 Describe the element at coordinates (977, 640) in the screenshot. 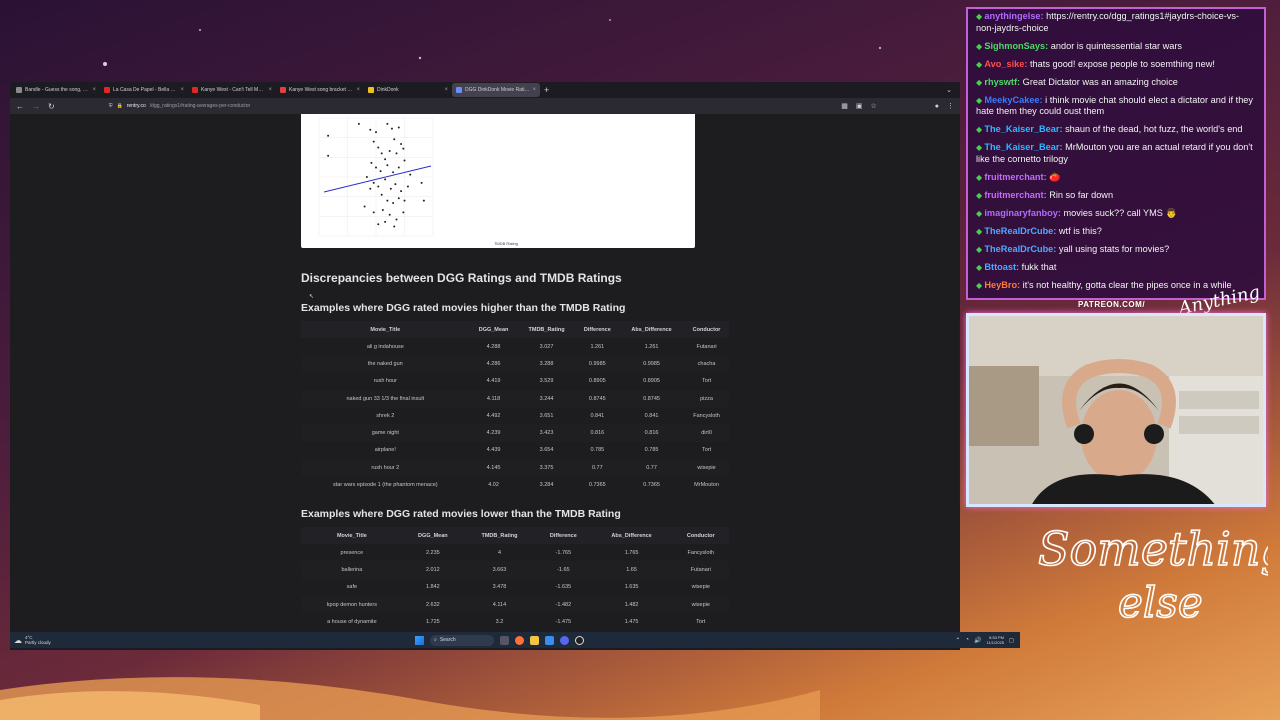

I see `speaker-icon: 🔊` at that location.